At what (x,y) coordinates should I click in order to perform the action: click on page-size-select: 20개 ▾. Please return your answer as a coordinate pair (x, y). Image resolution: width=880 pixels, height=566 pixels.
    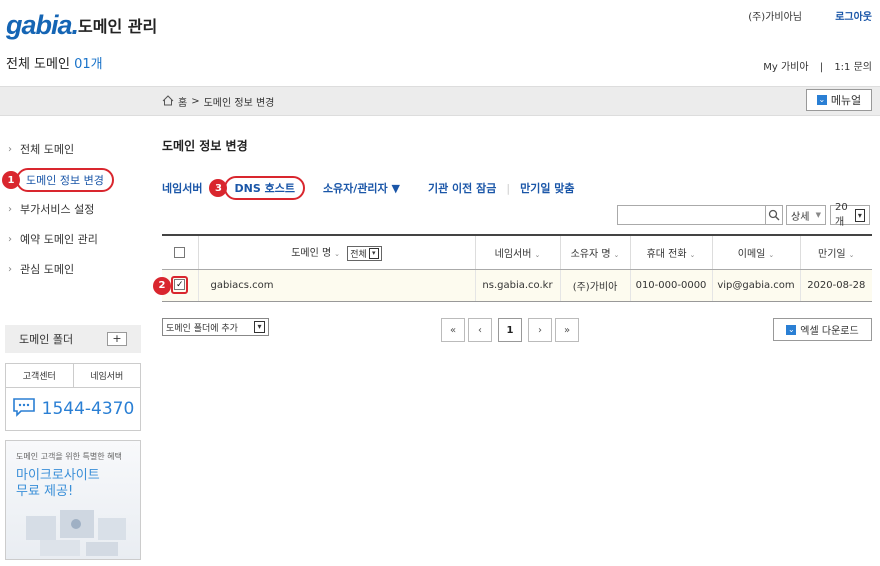
    Looking at the image, I should click on (850, 215).